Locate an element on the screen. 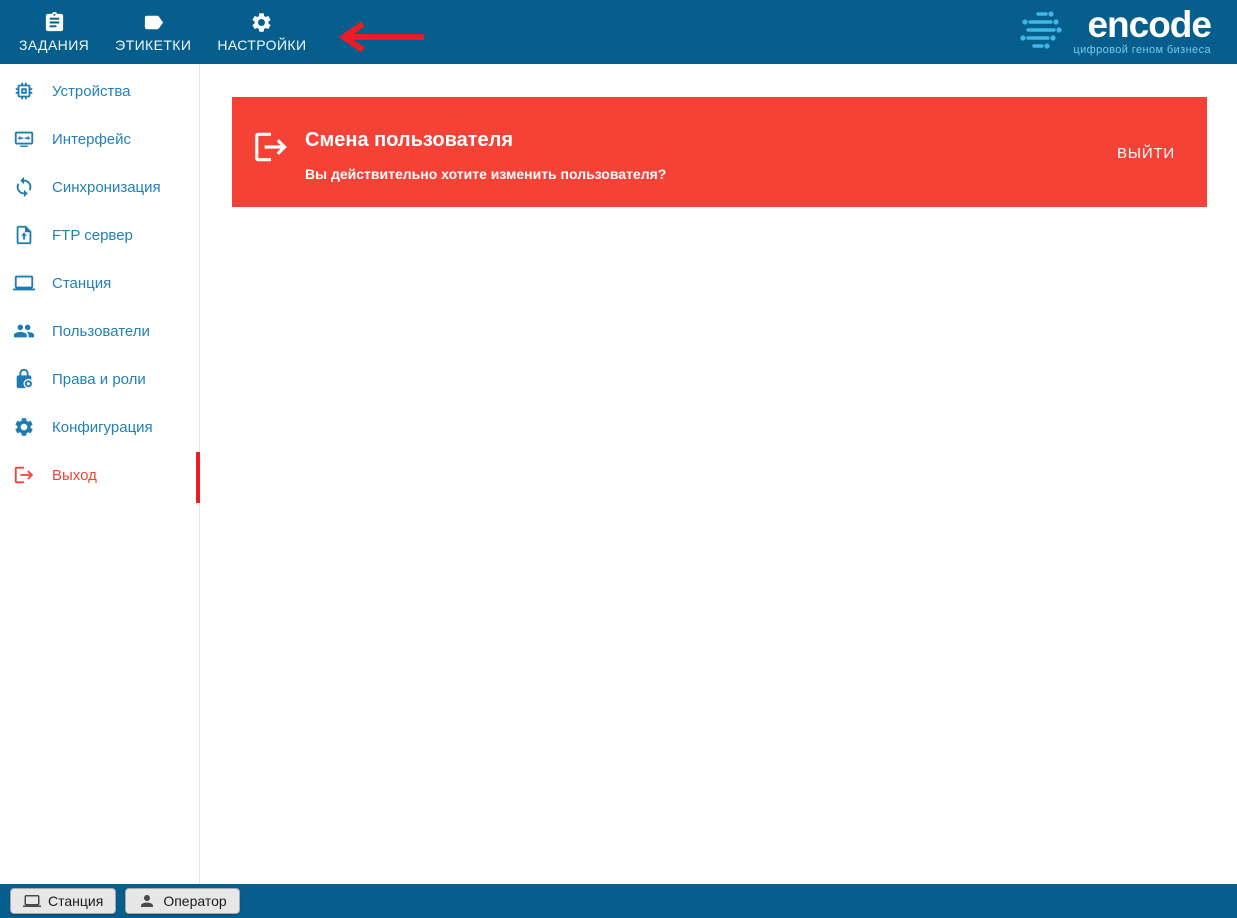 The width and height of the screenshot is (1237, 918). label-icon is located at coordinates (153, 22).